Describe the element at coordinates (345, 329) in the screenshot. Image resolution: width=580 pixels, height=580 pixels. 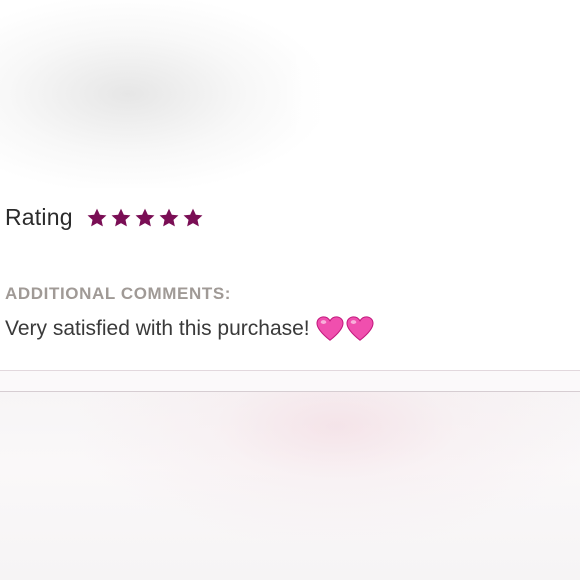
I see `comment-emoji` at that location.